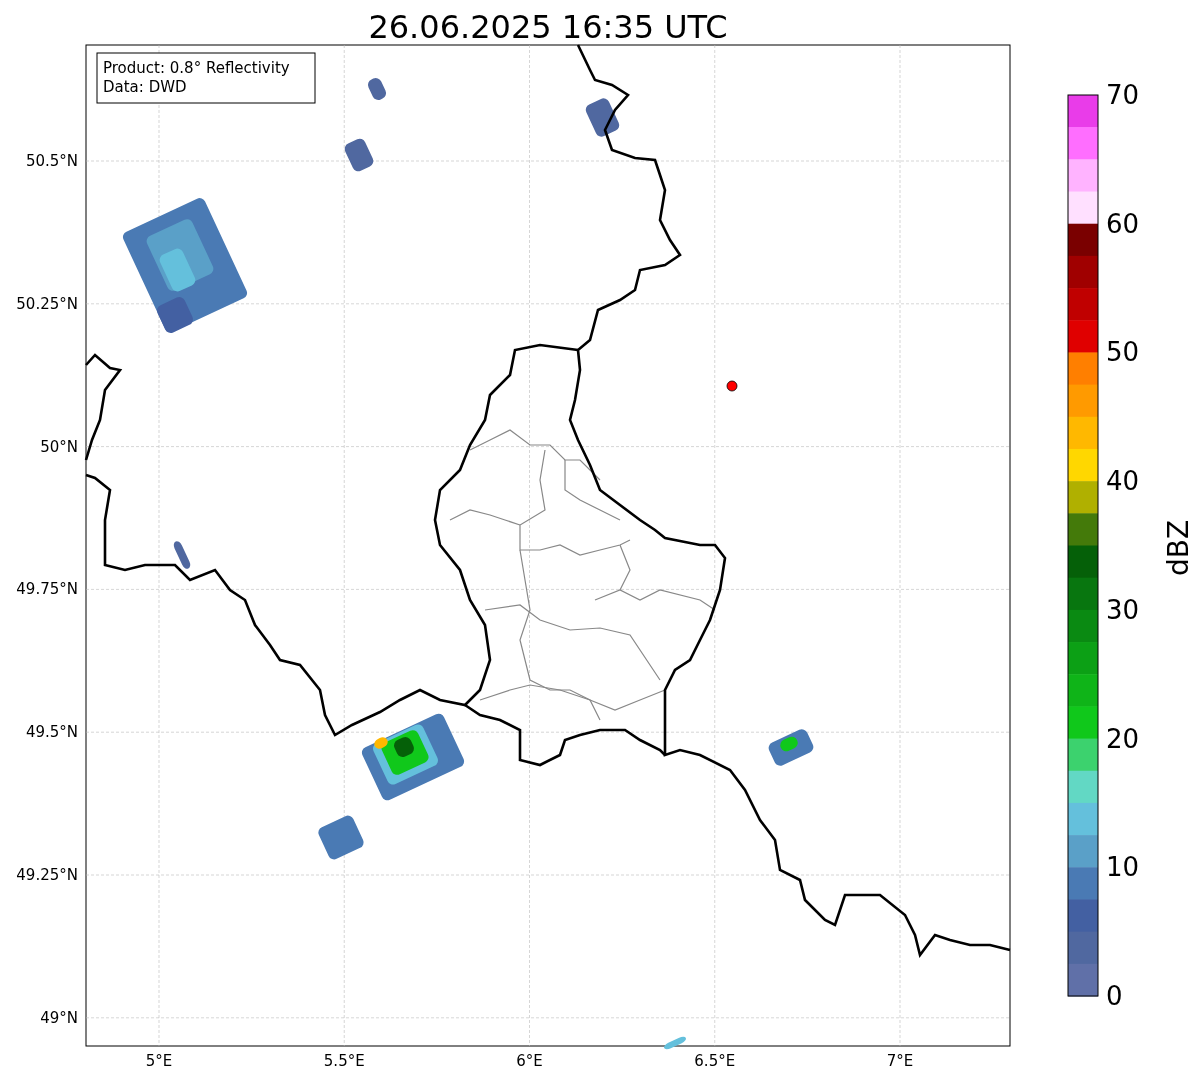 The height and width of the screenshot is (1081, 1202). What do you see at coordinates (159, 1061) in the screenshot?
I see `longitude-label: 5°E` at bounding box center [159, 1061].